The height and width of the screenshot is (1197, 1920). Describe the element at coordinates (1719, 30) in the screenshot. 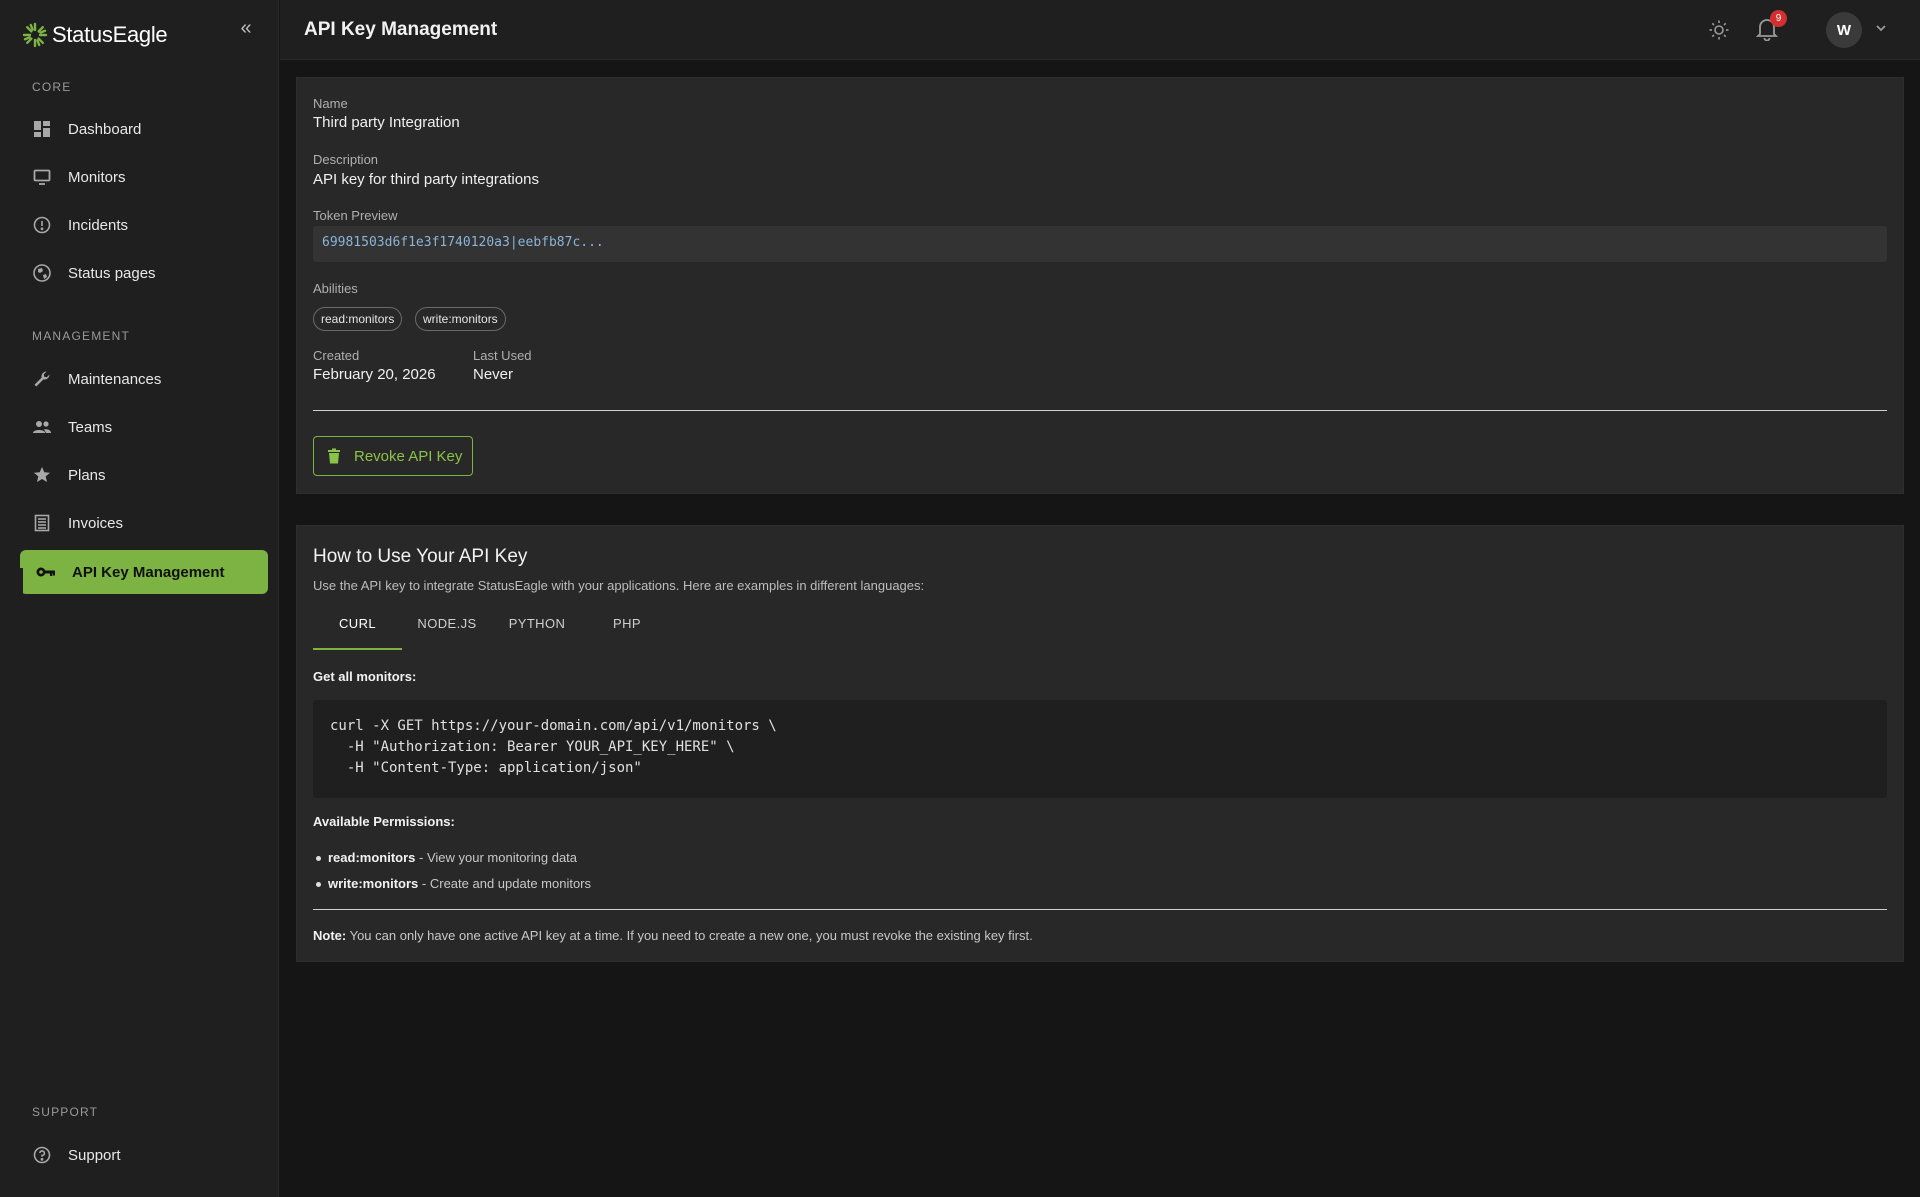

I see `theme-toggle-icon` at that location.